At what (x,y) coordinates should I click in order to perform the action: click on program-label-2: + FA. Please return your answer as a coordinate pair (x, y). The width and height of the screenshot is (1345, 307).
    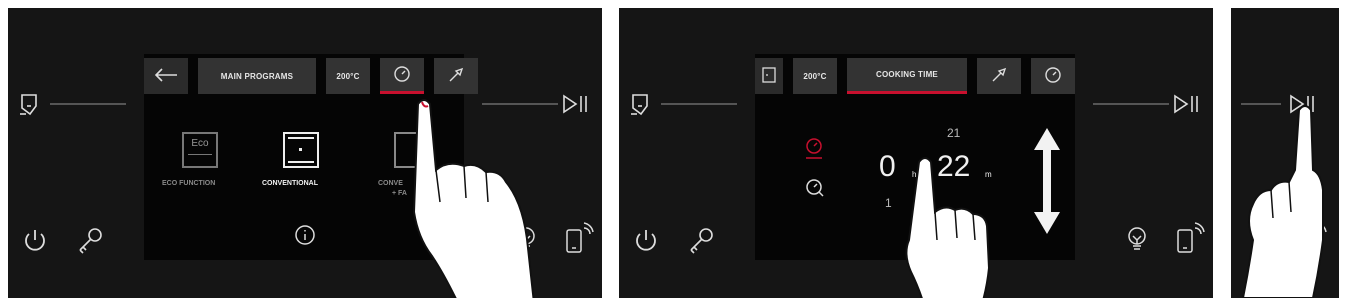
    Looking at the image, I should click on (399, 193).